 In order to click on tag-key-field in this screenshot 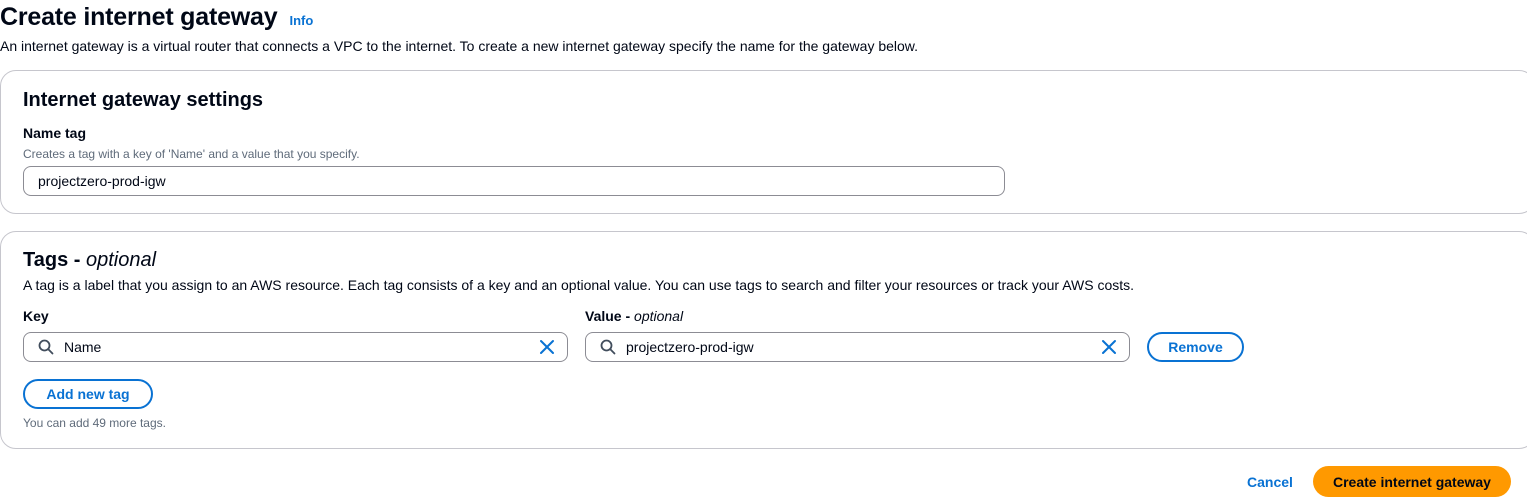, I will do `click(295, 347)`.